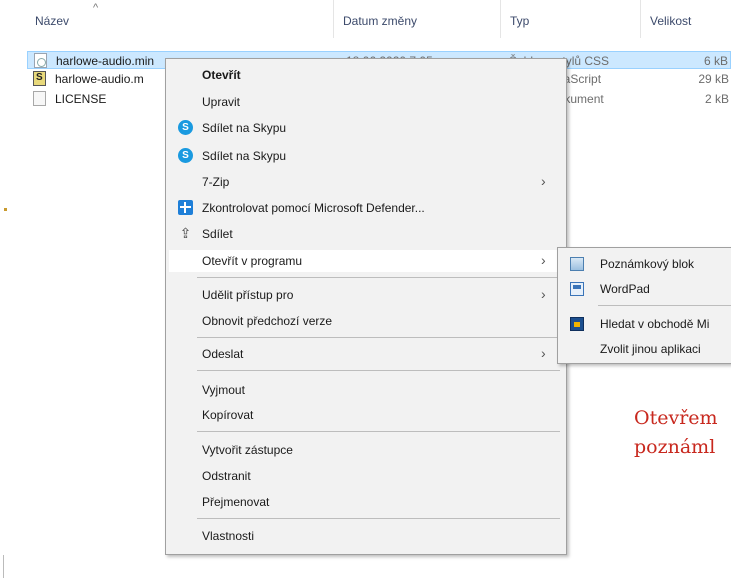 The height and width of the screenshot is (578, 731). What do you see at coordinates (228, 536) in the screenshot?
I see `menu-item-label: Vlastnosti` at bounding box center [228, 536].